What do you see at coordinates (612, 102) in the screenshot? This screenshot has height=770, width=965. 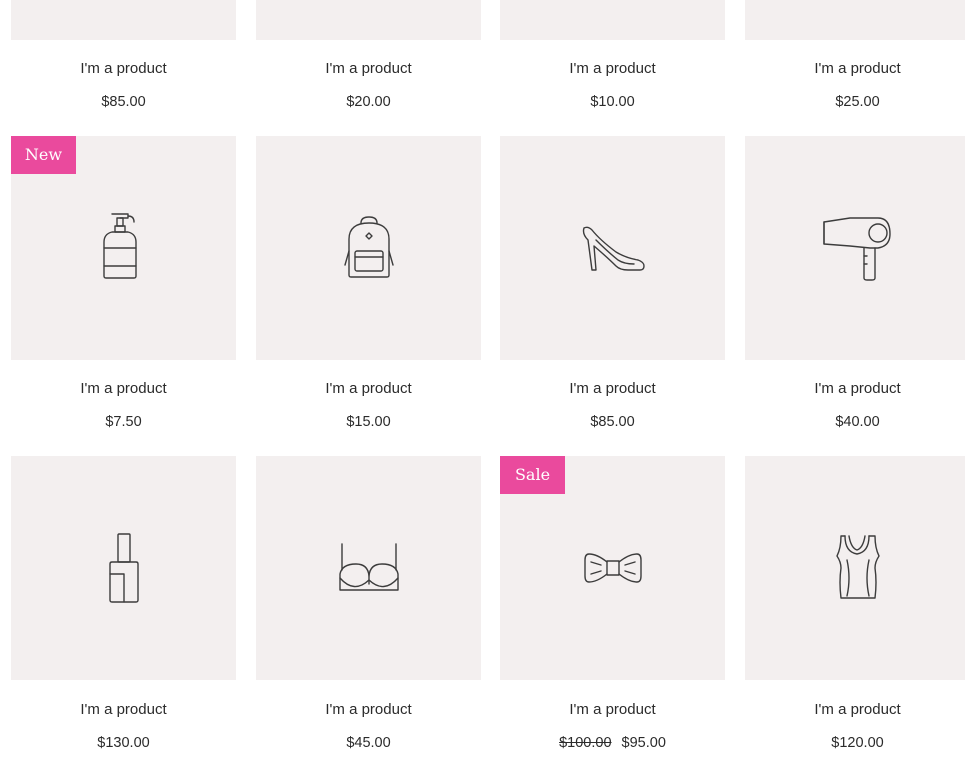 I see `product-price: $10.00` at bounding box center [612, 102].